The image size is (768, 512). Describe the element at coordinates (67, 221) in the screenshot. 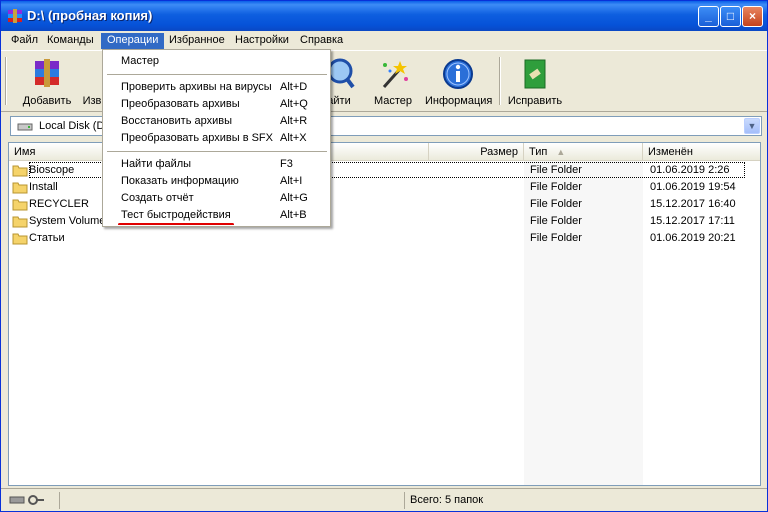

I see `file-name: System Volume` at that location.